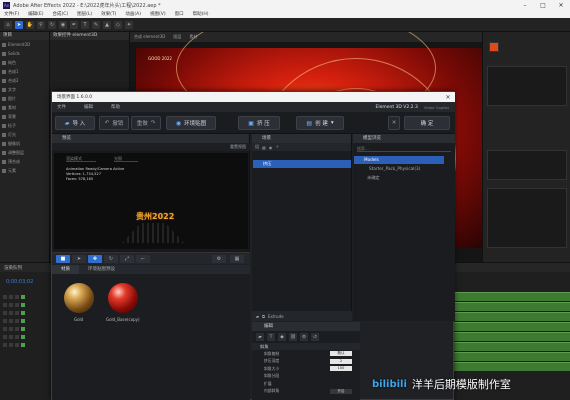 The width and height of the screenshot is (570, 400). Describe the element at coordinates (24, 44) in the screenshot. I see `project-item: Element3D` at that location.